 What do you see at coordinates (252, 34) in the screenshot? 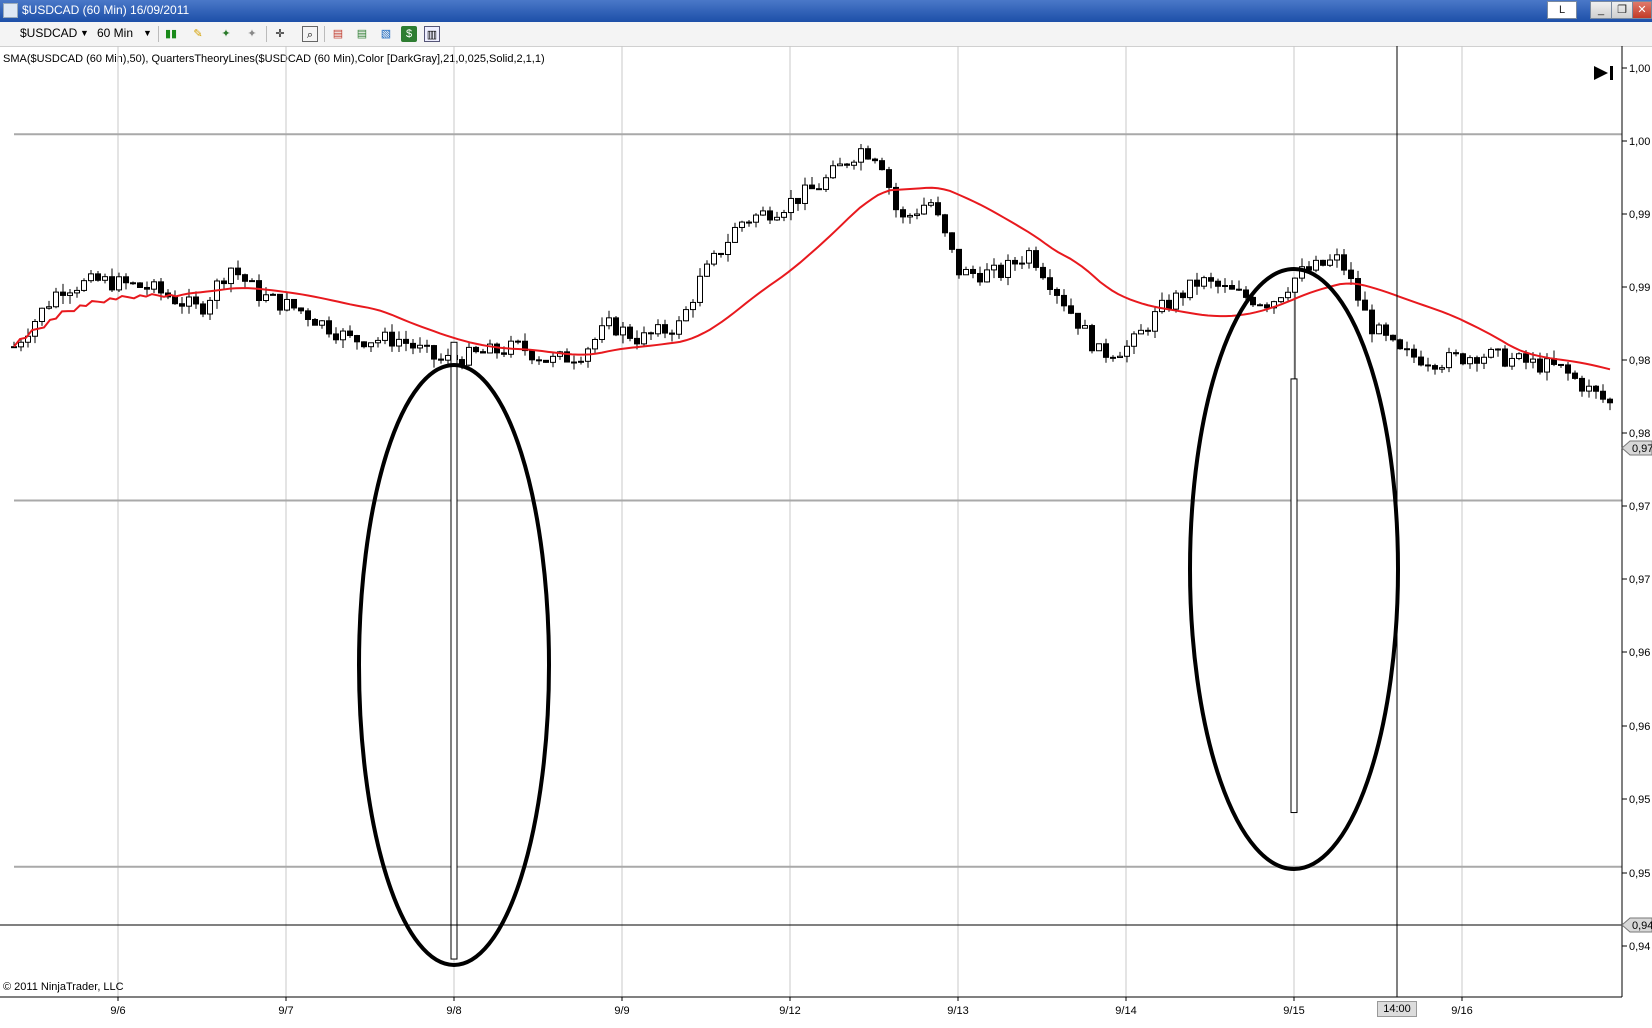
I see `remove-drawings-icon: ✦` at bounding box center [252, 34].